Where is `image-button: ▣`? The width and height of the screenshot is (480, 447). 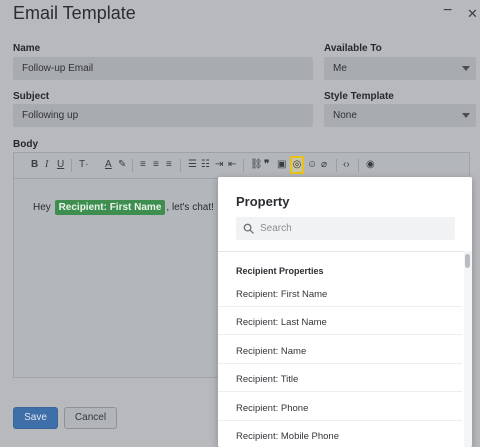 image-button: ▣ is located at coordinates (281, 165).